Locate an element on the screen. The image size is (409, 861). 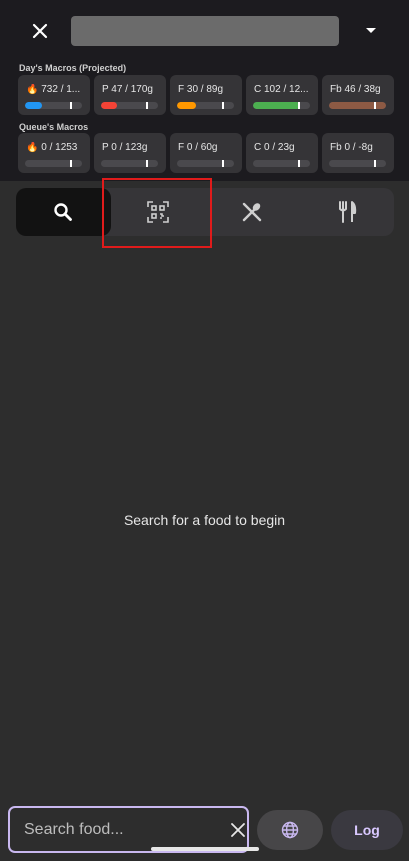
search-field is located at coordinates (128, 829).